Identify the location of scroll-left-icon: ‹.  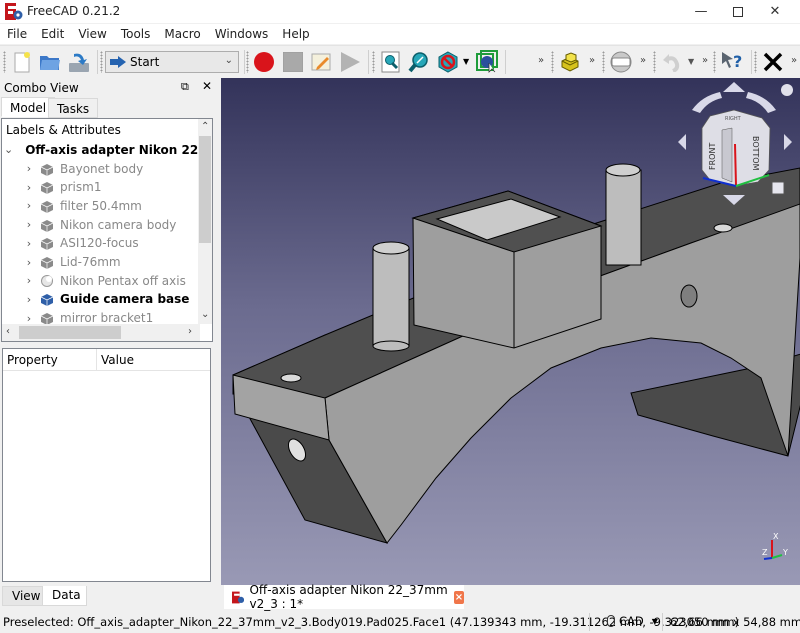
(8, 331).